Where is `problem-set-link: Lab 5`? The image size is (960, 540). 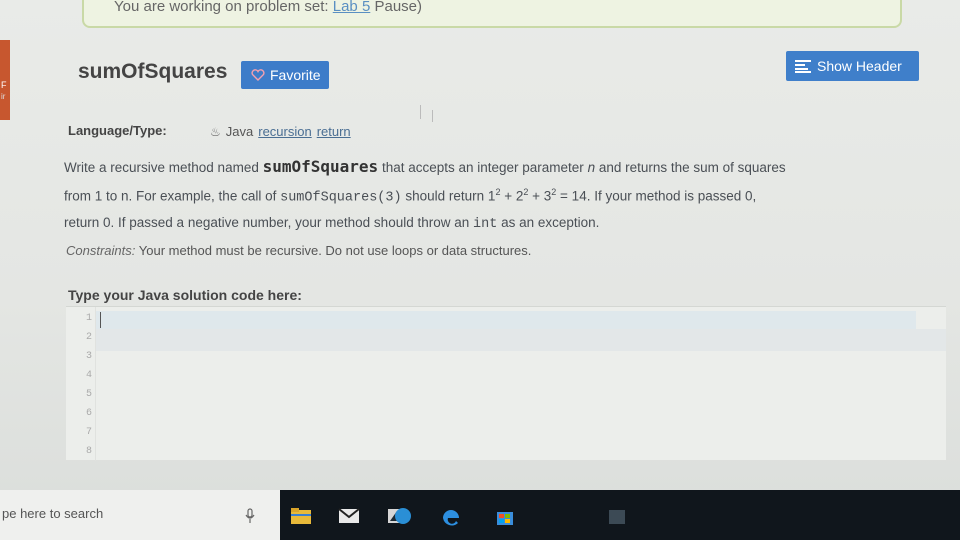 problem-set-link: Lab 5 is located at coordinates (352, 7).